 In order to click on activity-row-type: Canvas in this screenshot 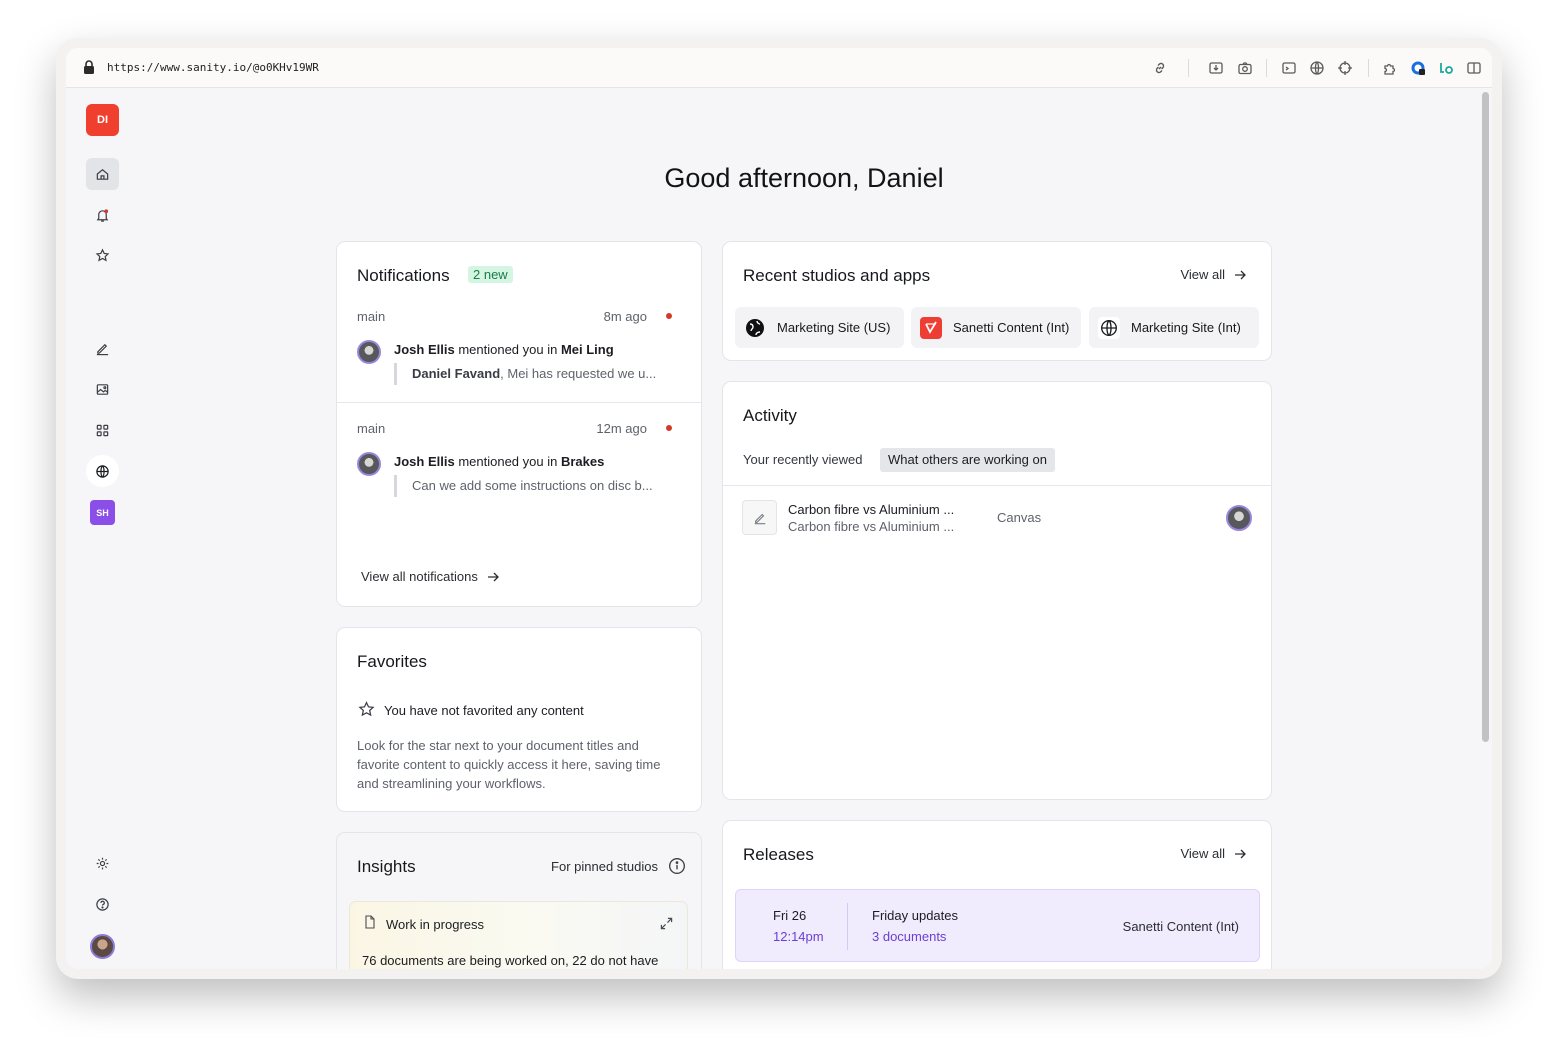, I will do `click(1019, 517)`.